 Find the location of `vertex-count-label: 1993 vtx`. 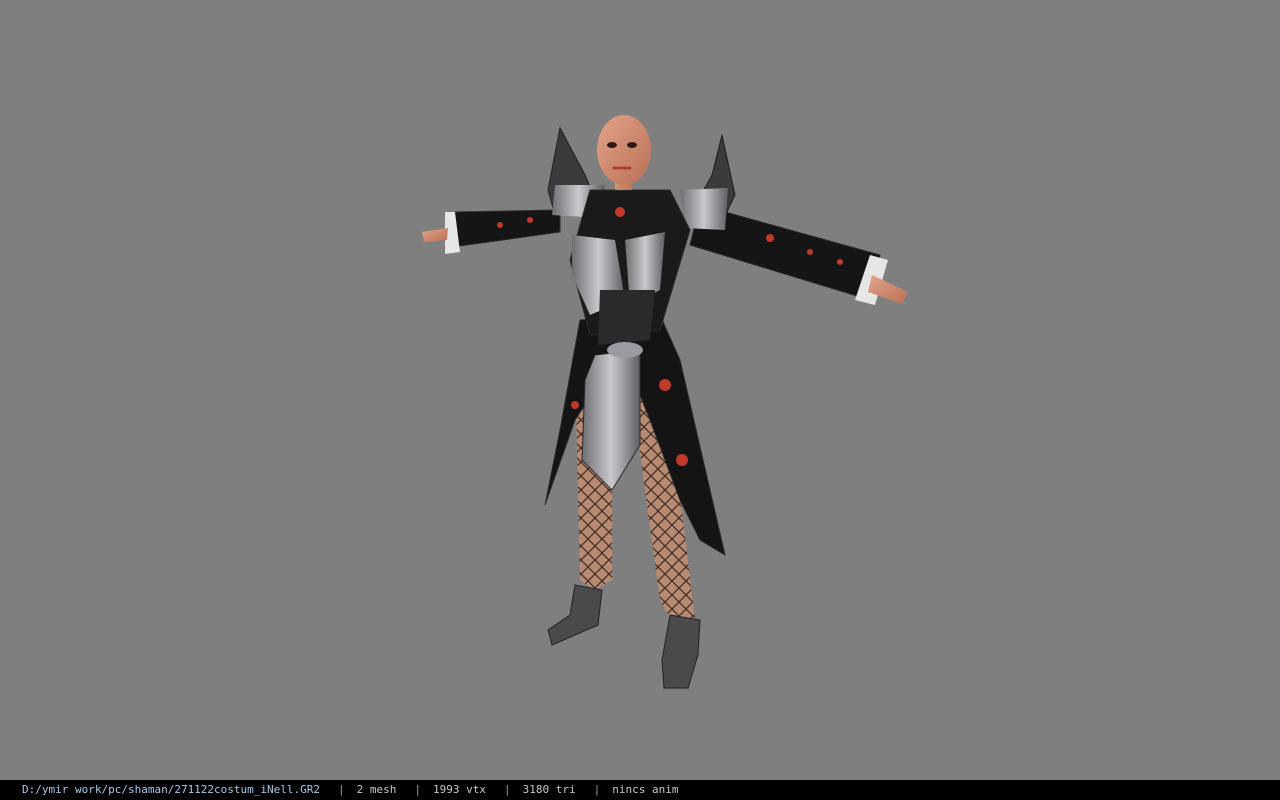

vertex-count-label: 1993 vtx is located at coordinates (459, 789).